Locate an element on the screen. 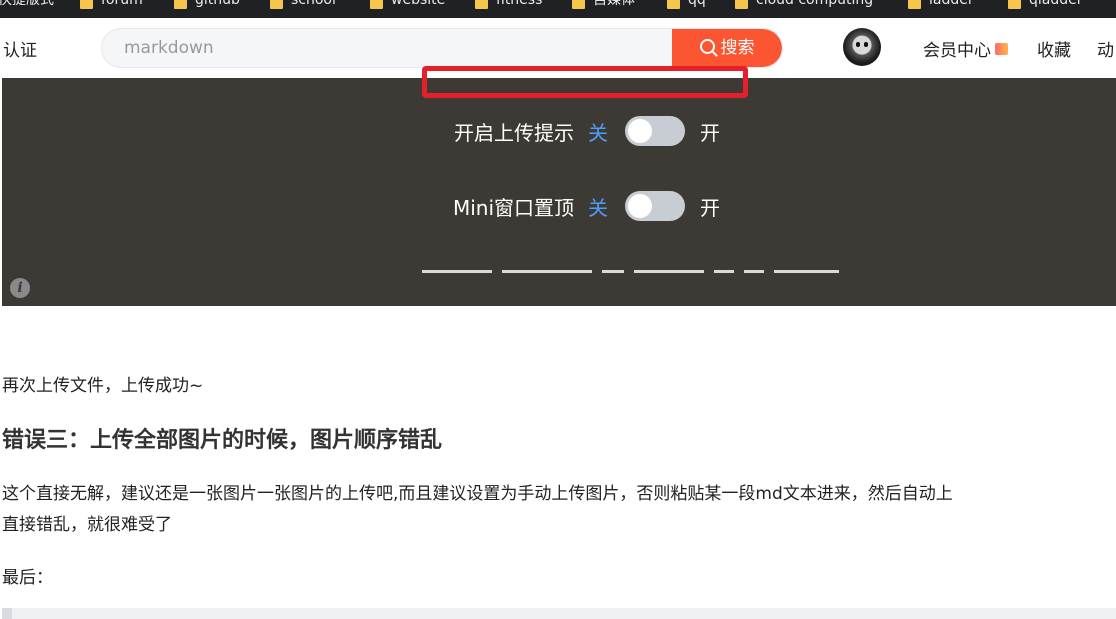 The image size is (1116, 619). nav-member-center-label: 会员中心 is located at coordinates (957, 51).